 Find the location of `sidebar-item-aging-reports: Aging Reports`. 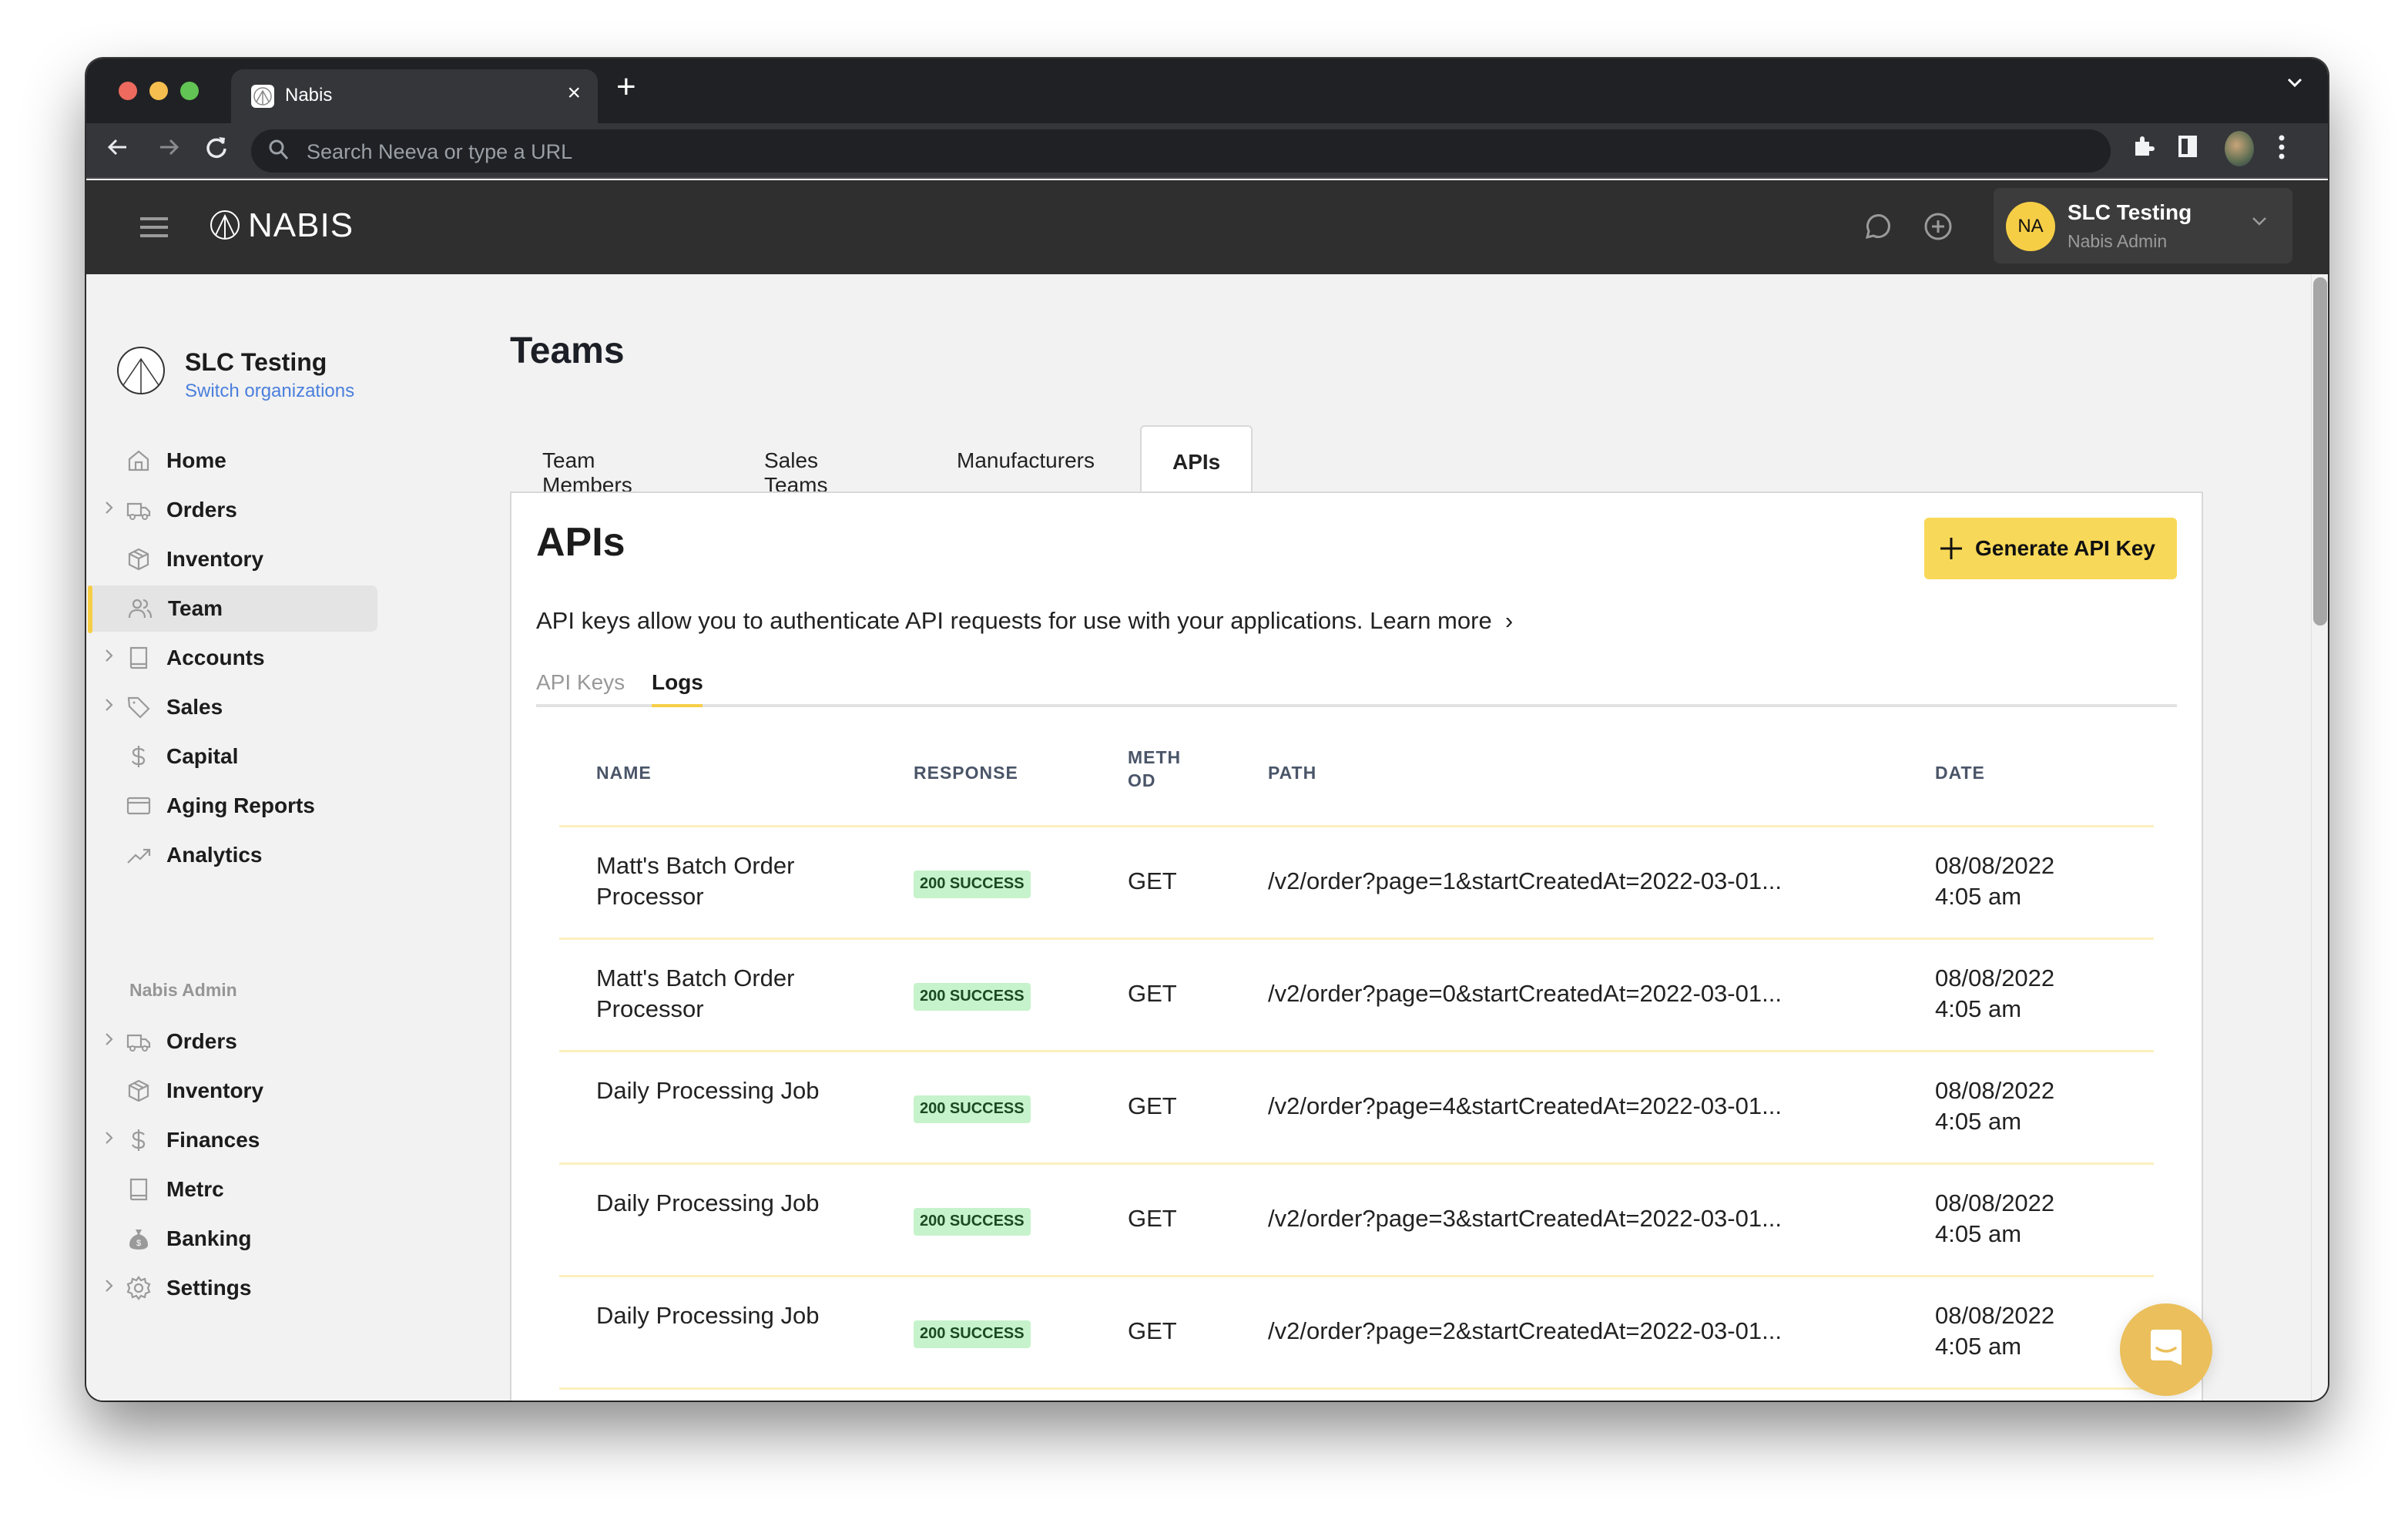

sidebar-item-aging-reports: Aging Reports is located at coordinates (231, 806).